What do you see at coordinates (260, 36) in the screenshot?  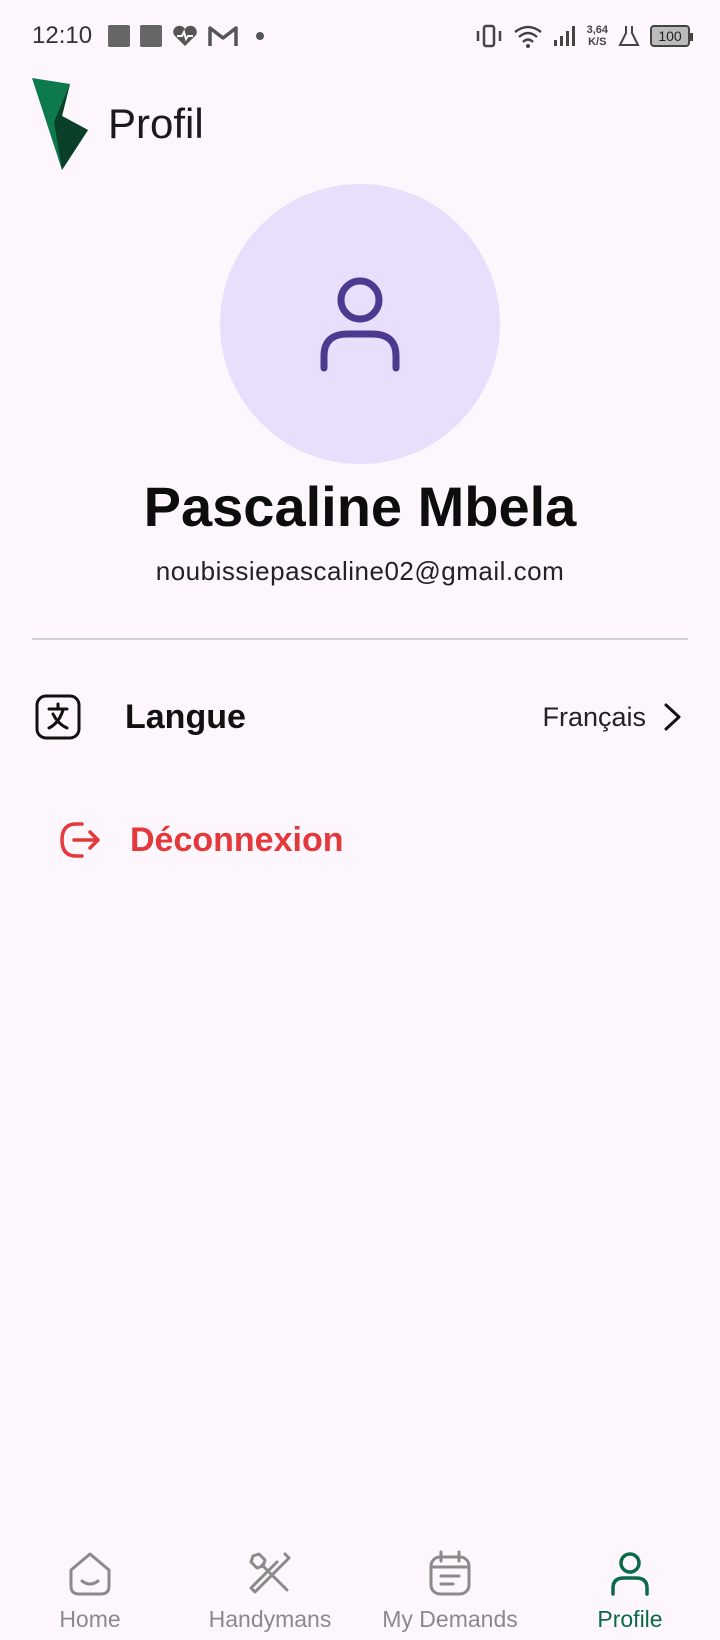 I see `more-notifications-dot-icon` at bounding box center [260, 36].